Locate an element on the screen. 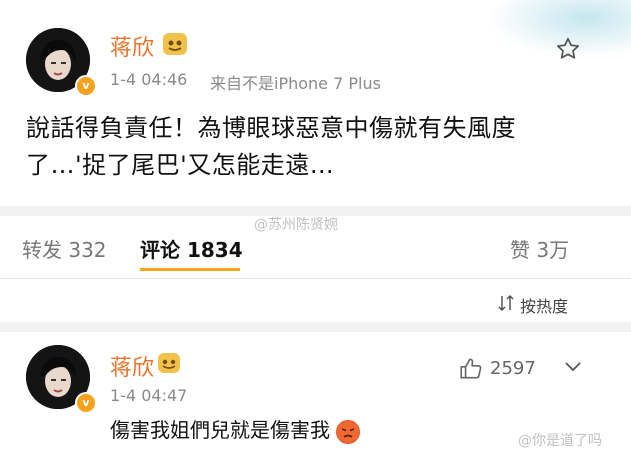  post-timestamp: 1-4 04:46 is located at coordinates (149, 79).